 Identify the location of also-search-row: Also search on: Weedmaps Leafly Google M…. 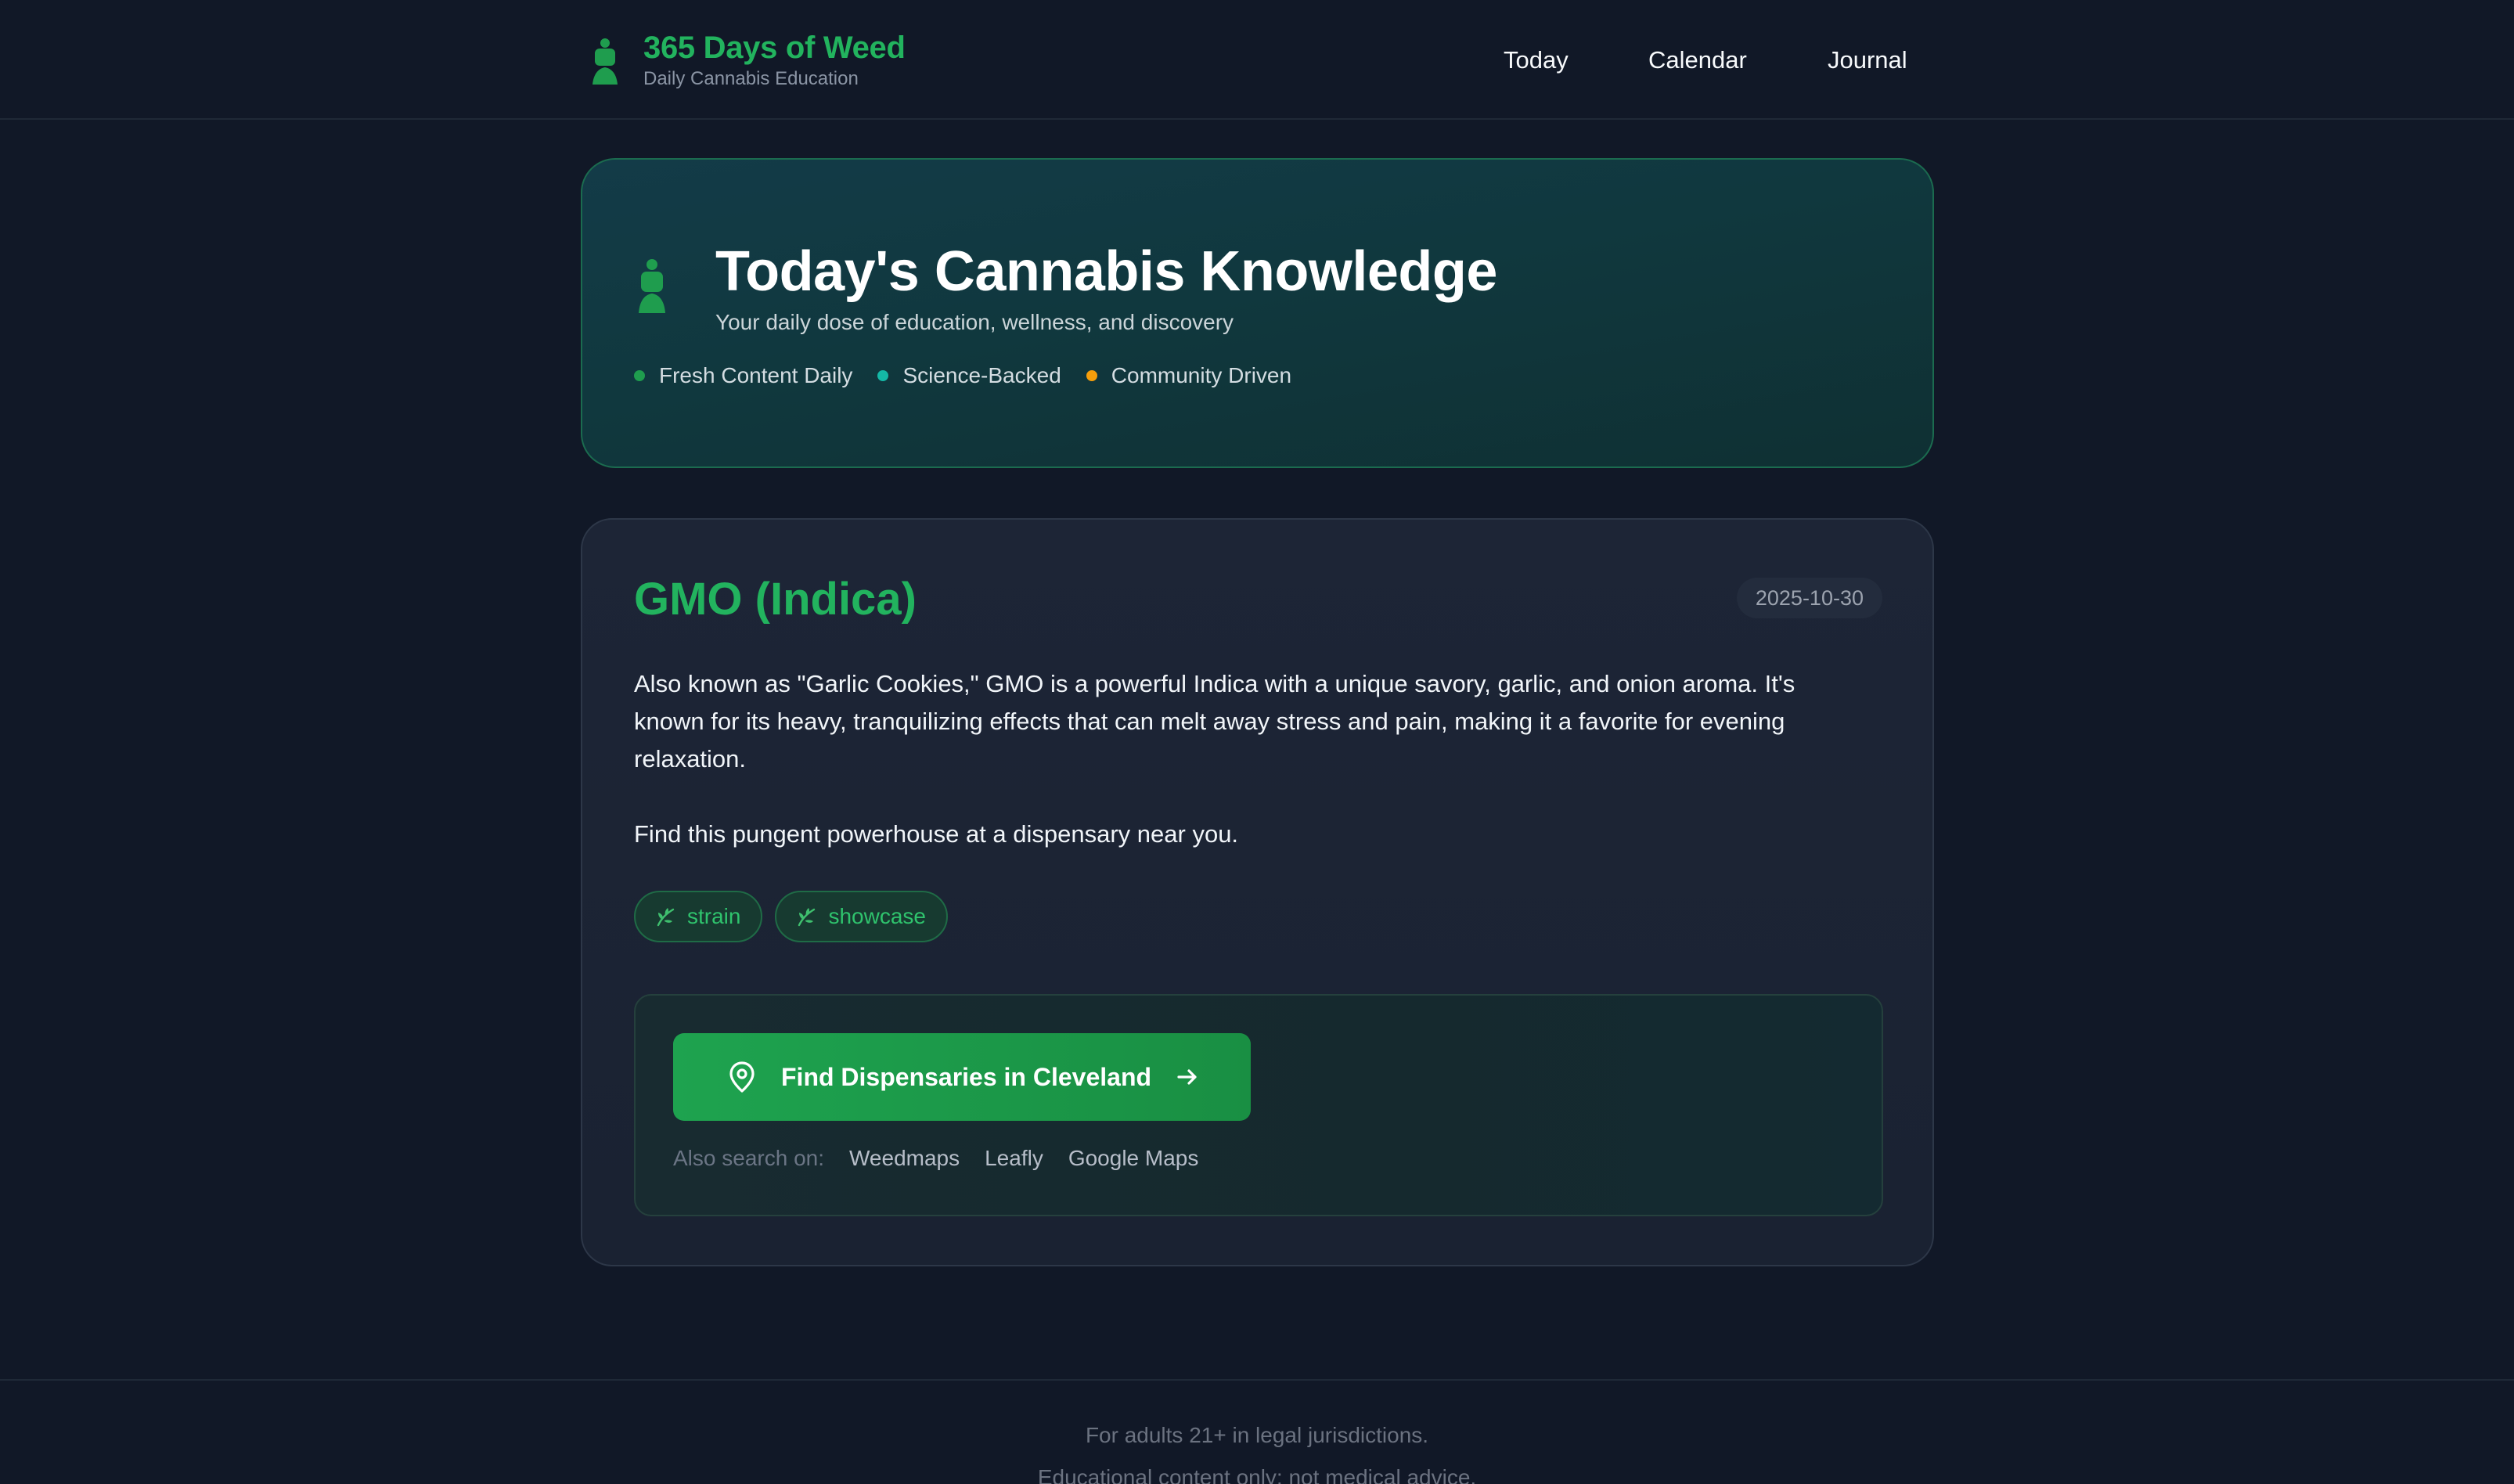
(948, 1158).